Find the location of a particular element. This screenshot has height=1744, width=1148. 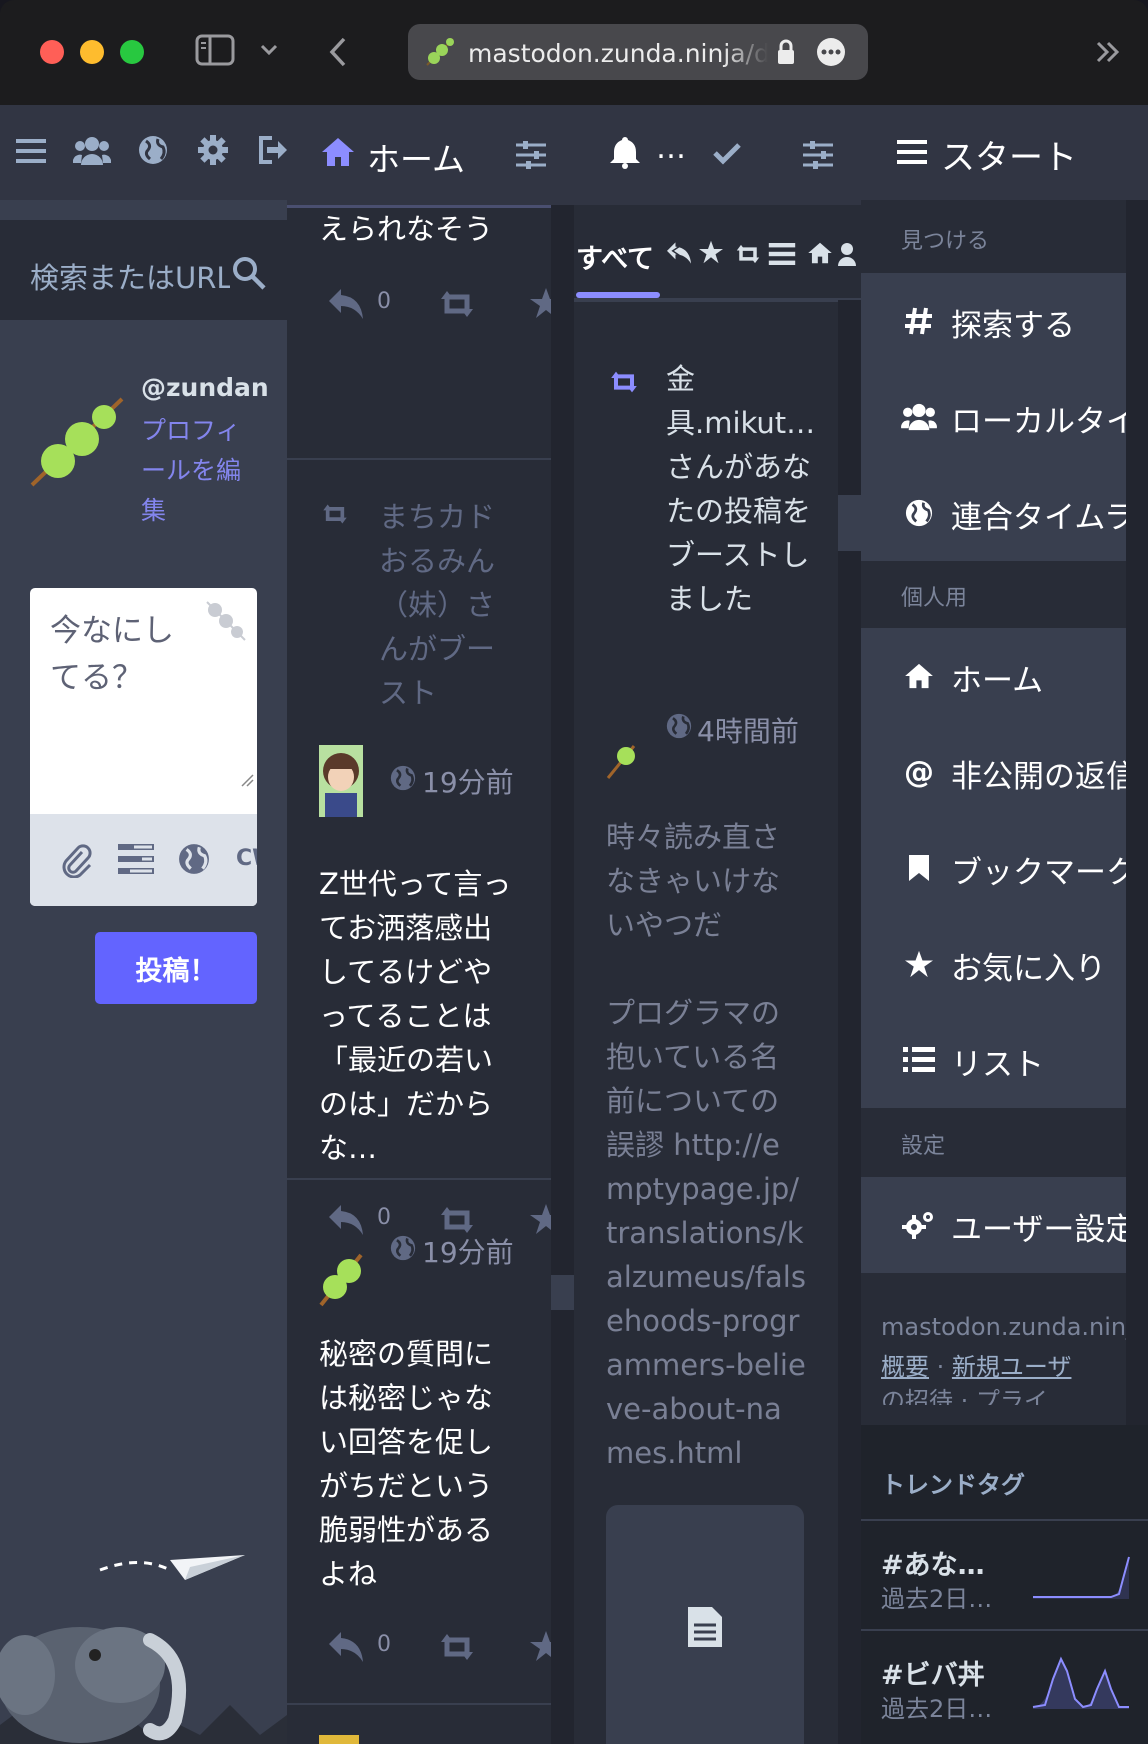

filter-mentions-icon is located at coordinates (679, 253).